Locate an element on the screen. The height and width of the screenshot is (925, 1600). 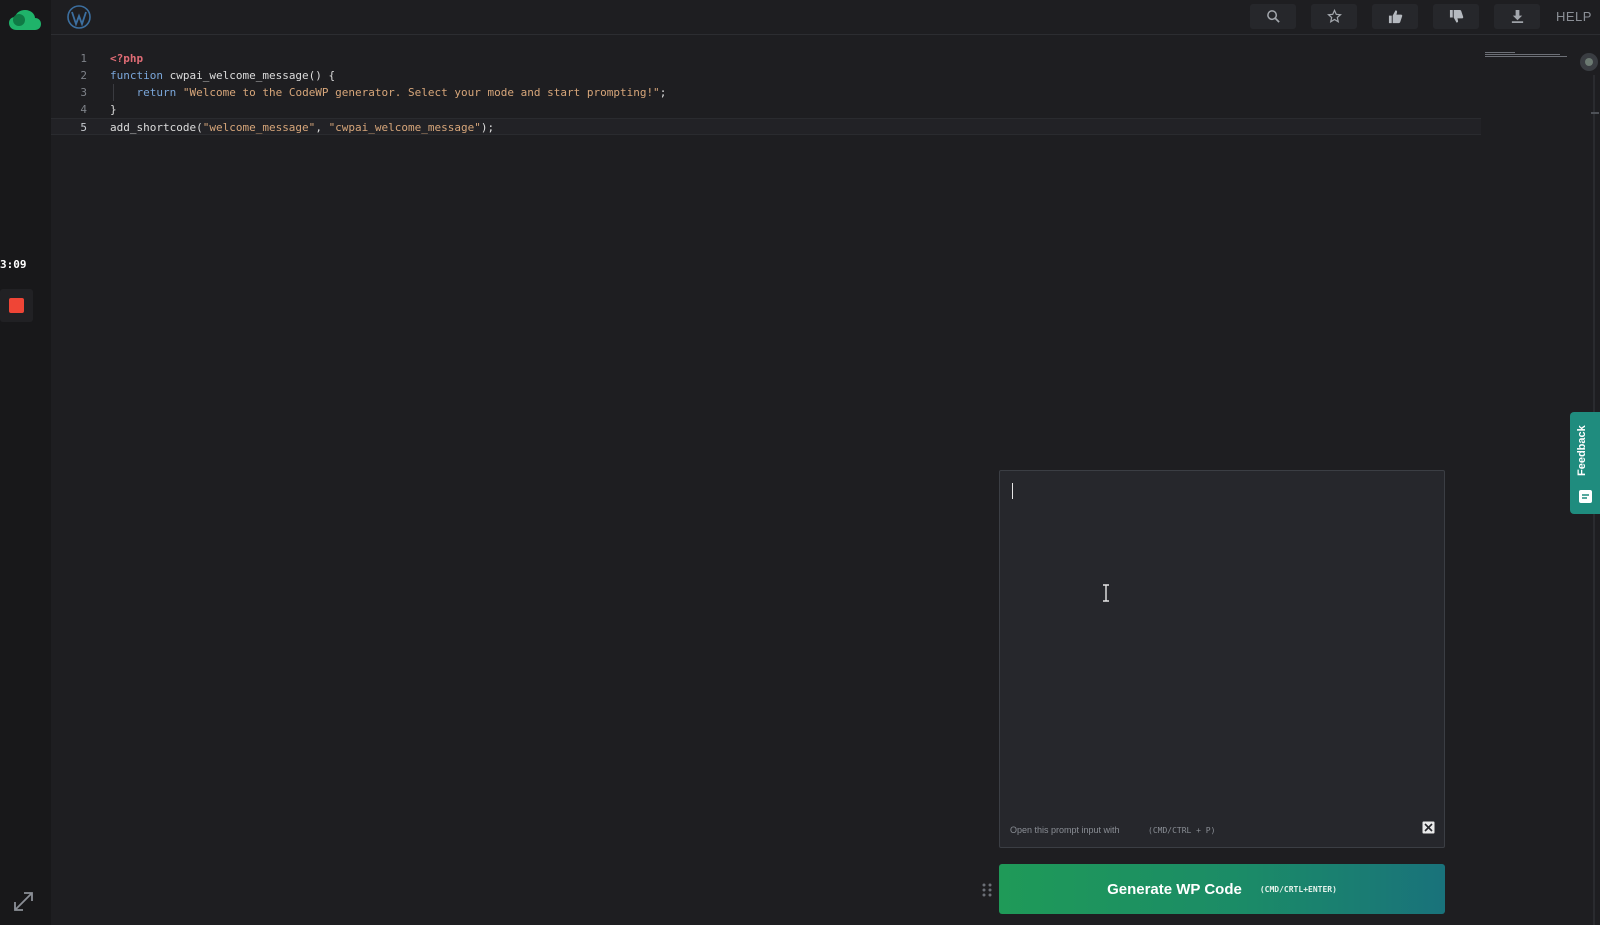
line-number: 2 is located at coordinates (83, 75).